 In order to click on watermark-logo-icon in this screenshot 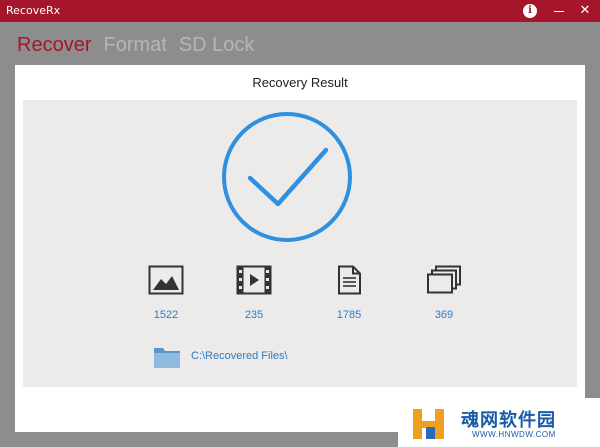, I will do `click(428, 424)`.